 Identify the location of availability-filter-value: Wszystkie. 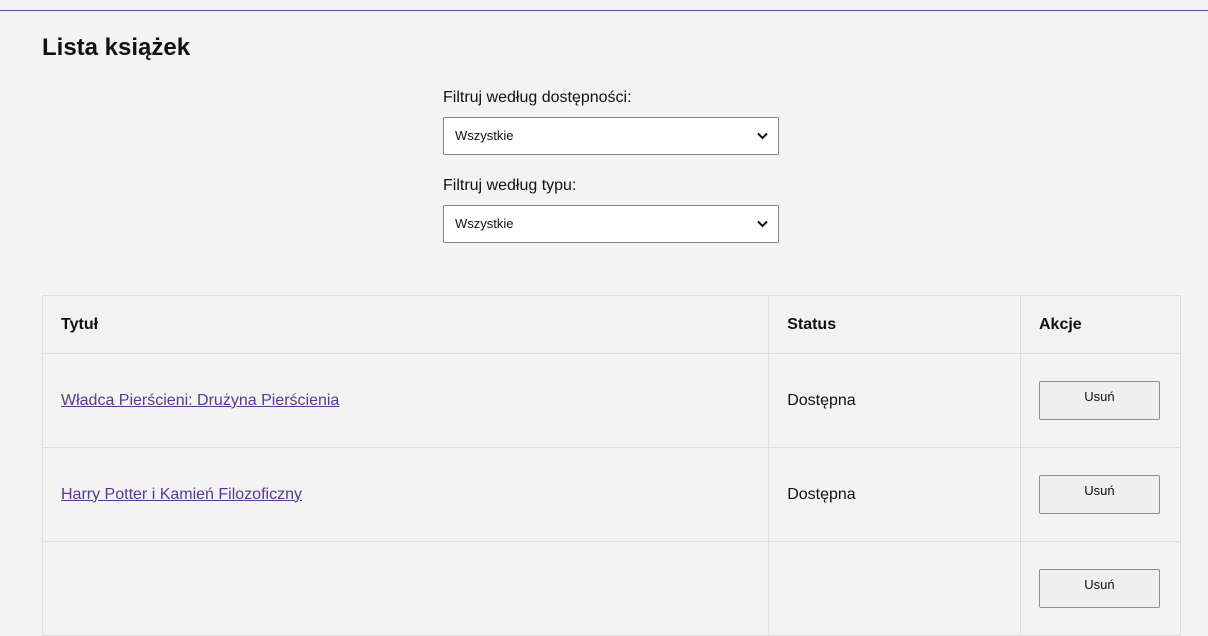
(484, 135).